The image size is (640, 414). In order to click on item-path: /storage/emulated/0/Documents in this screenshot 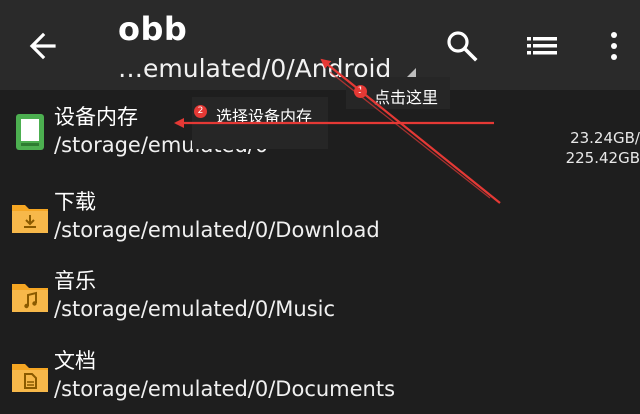, I will do `click(225, 389)`.